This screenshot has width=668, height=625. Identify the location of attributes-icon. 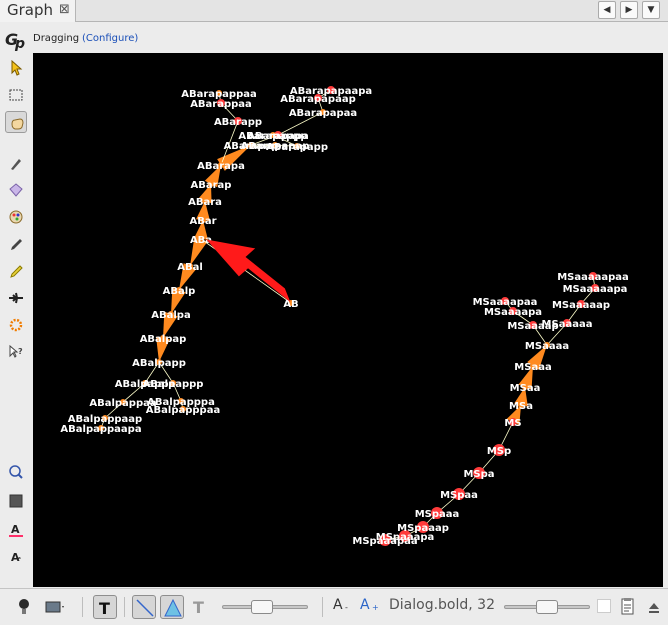
(628, 607).